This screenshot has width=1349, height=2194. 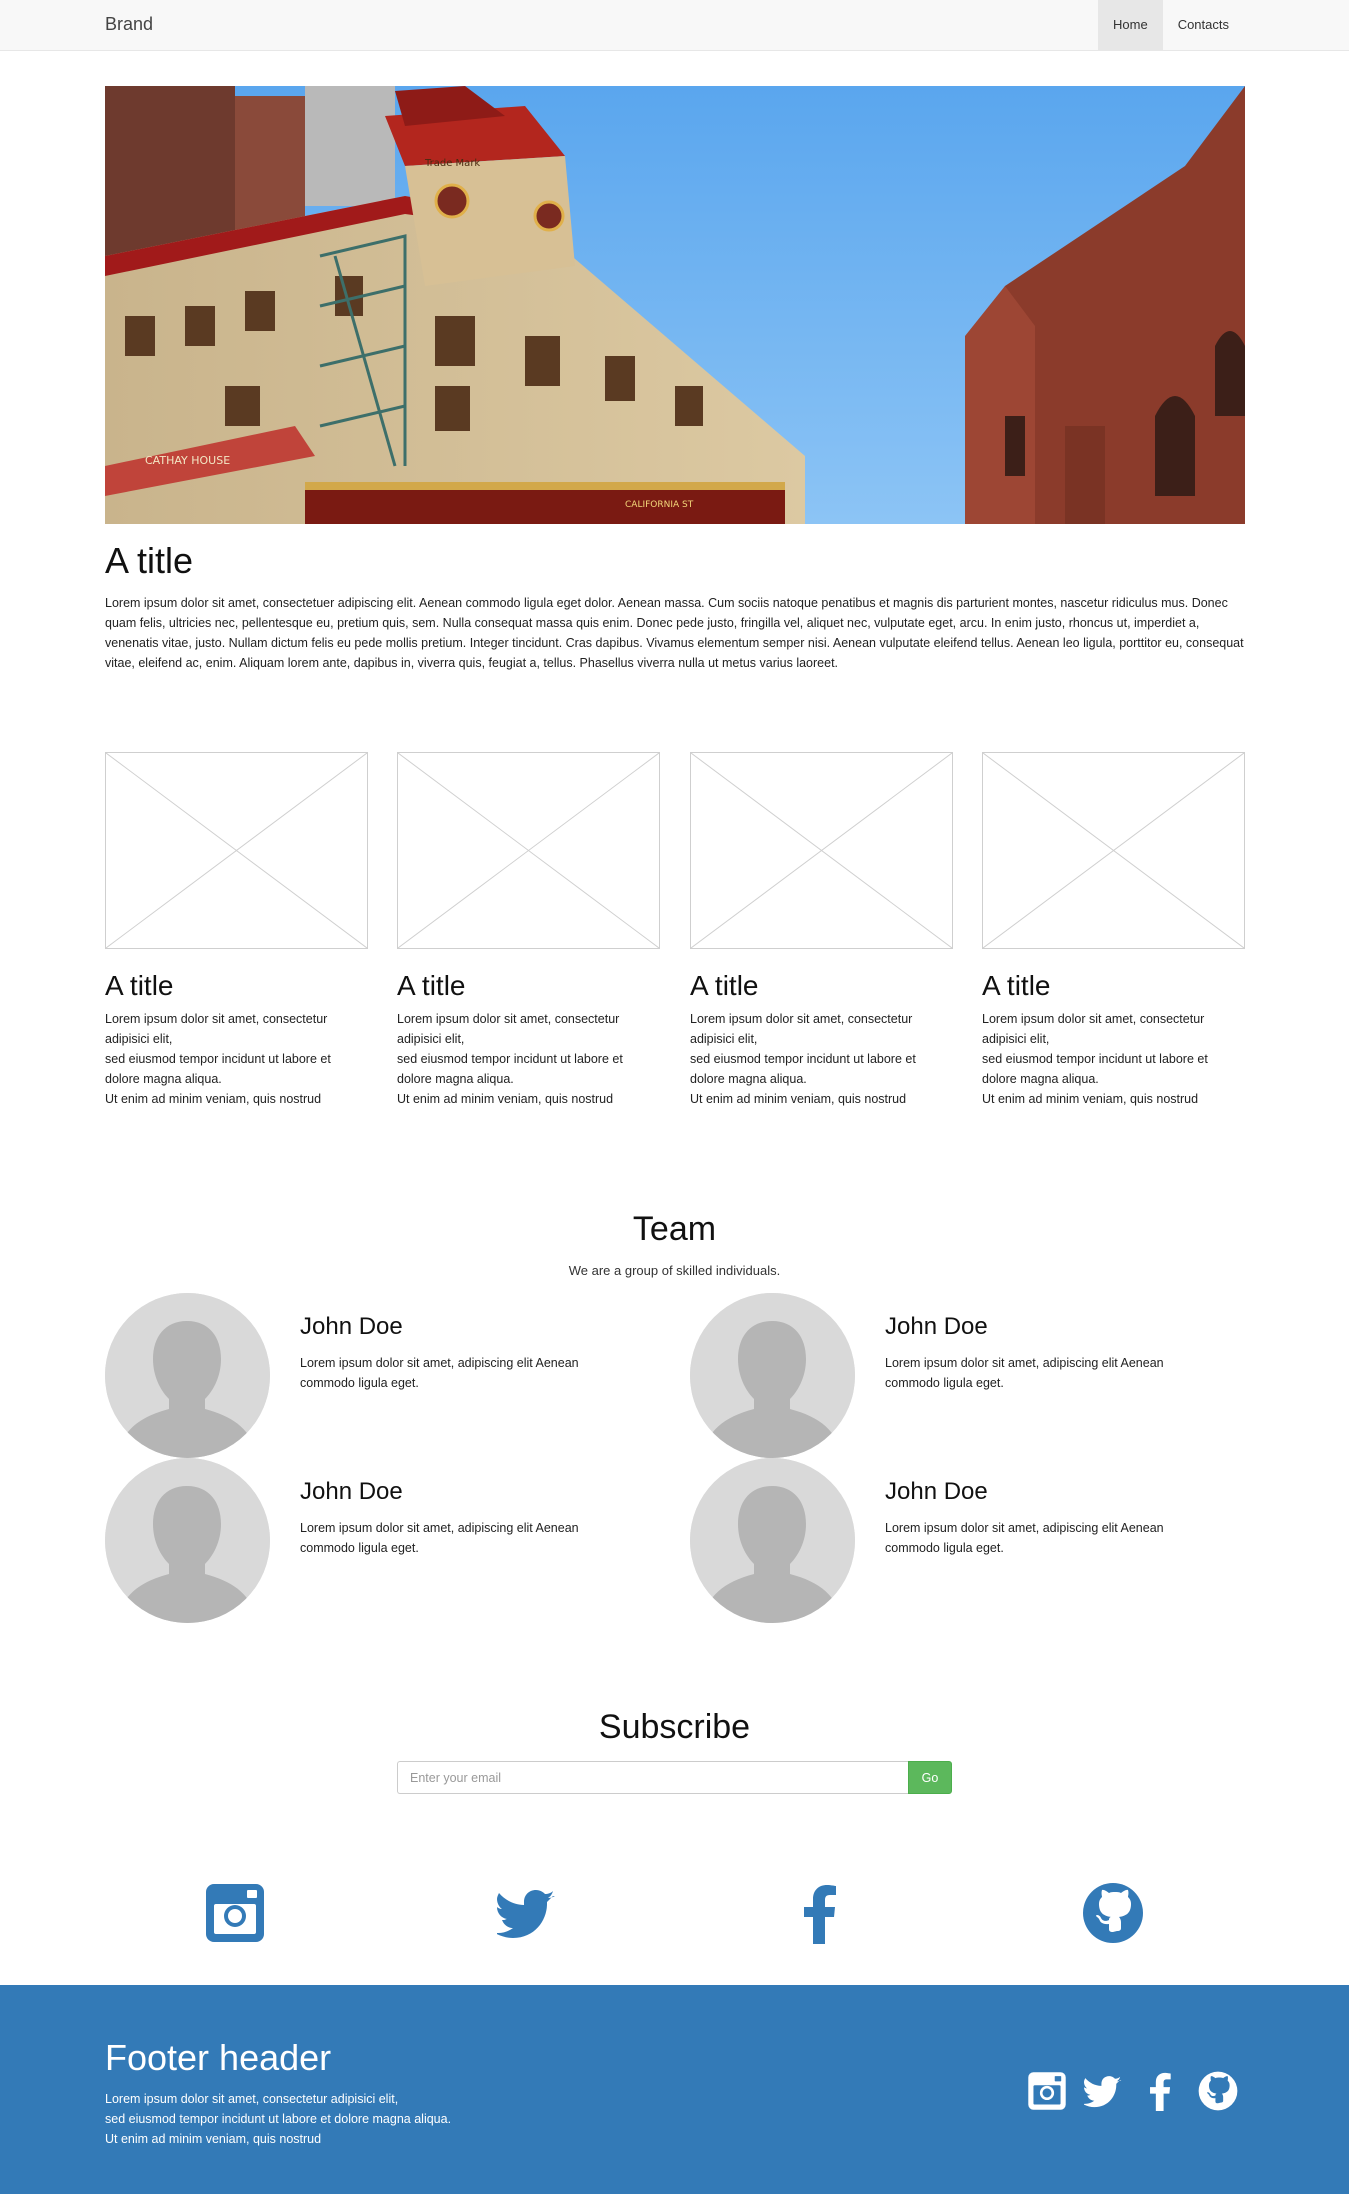 What do you see at coordinates (218, 2057) in the screenshot?
I see `footer-title: Footer header` at bounding box center [218, 2057].